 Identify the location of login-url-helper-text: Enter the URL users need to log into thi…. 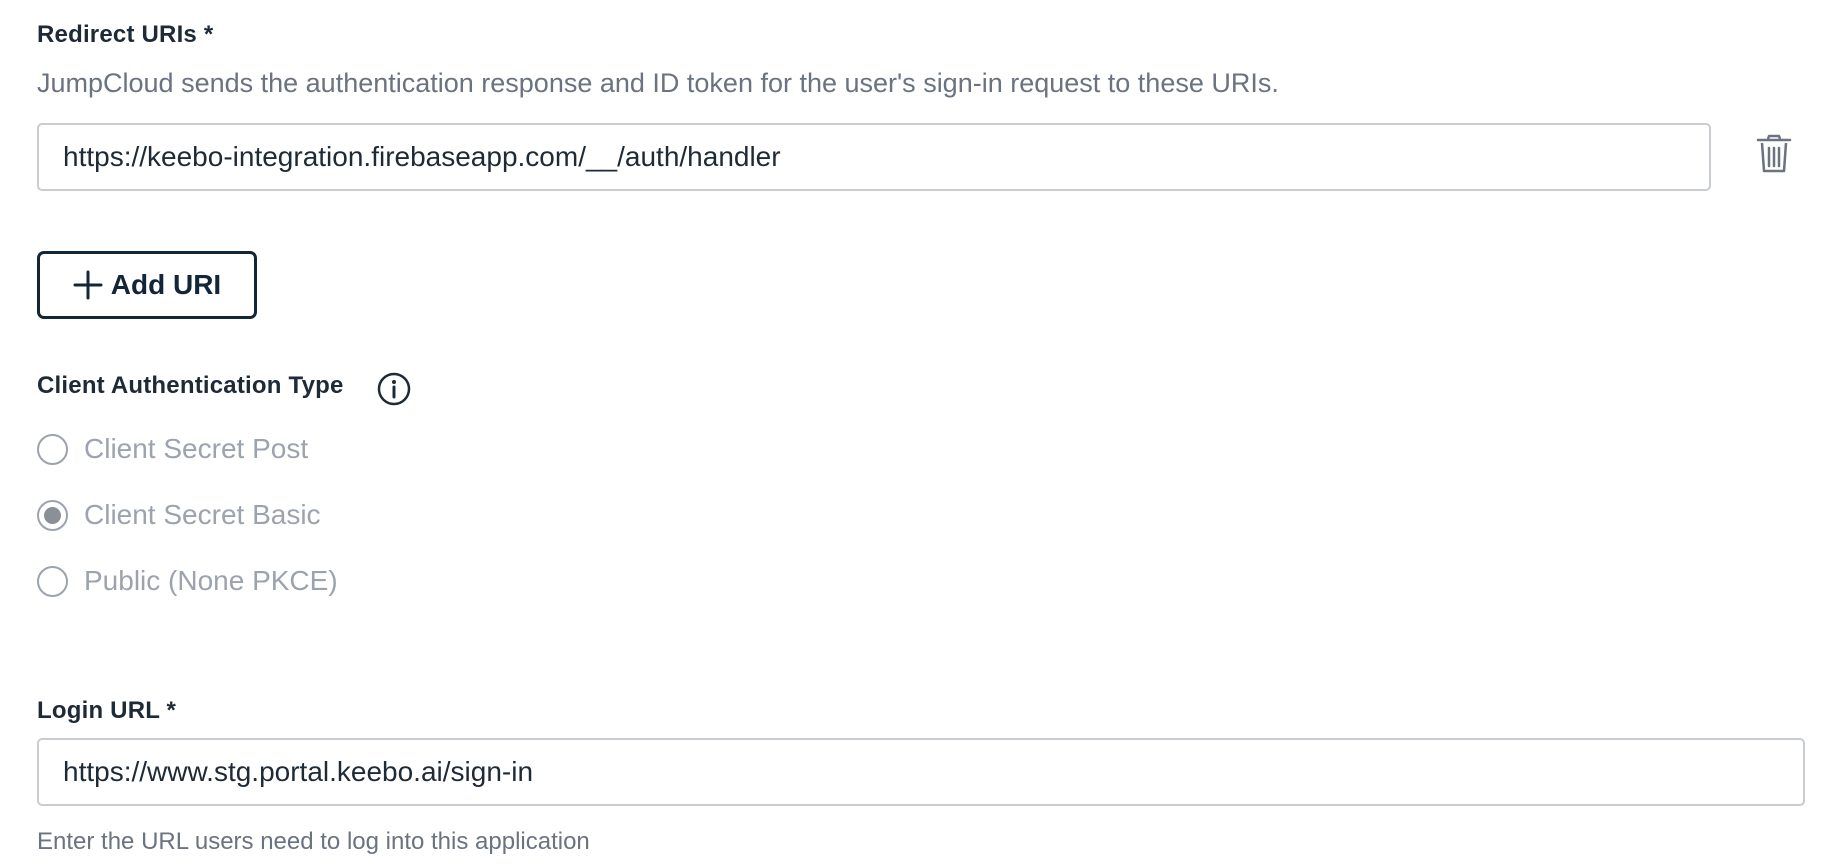
(313, 841).